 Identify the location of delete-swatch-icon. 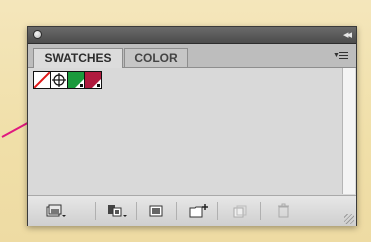
(283, 211).